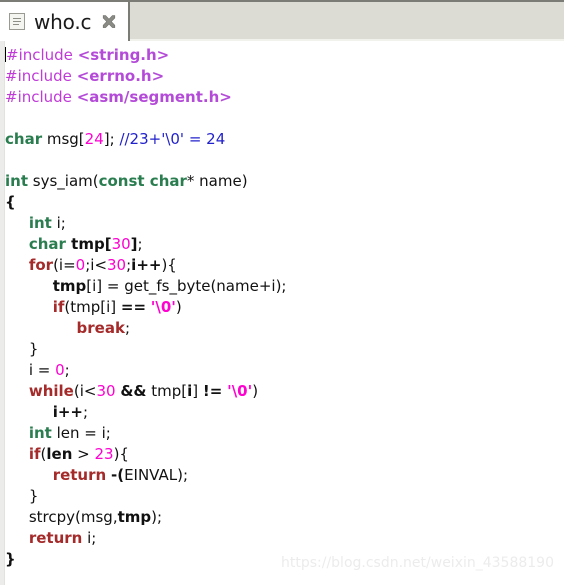 The image size is (564, 585). What do you see at coordinates (109, 22) in the screenshot?
I see `close-x-icon` at bounding box center [109, 22].